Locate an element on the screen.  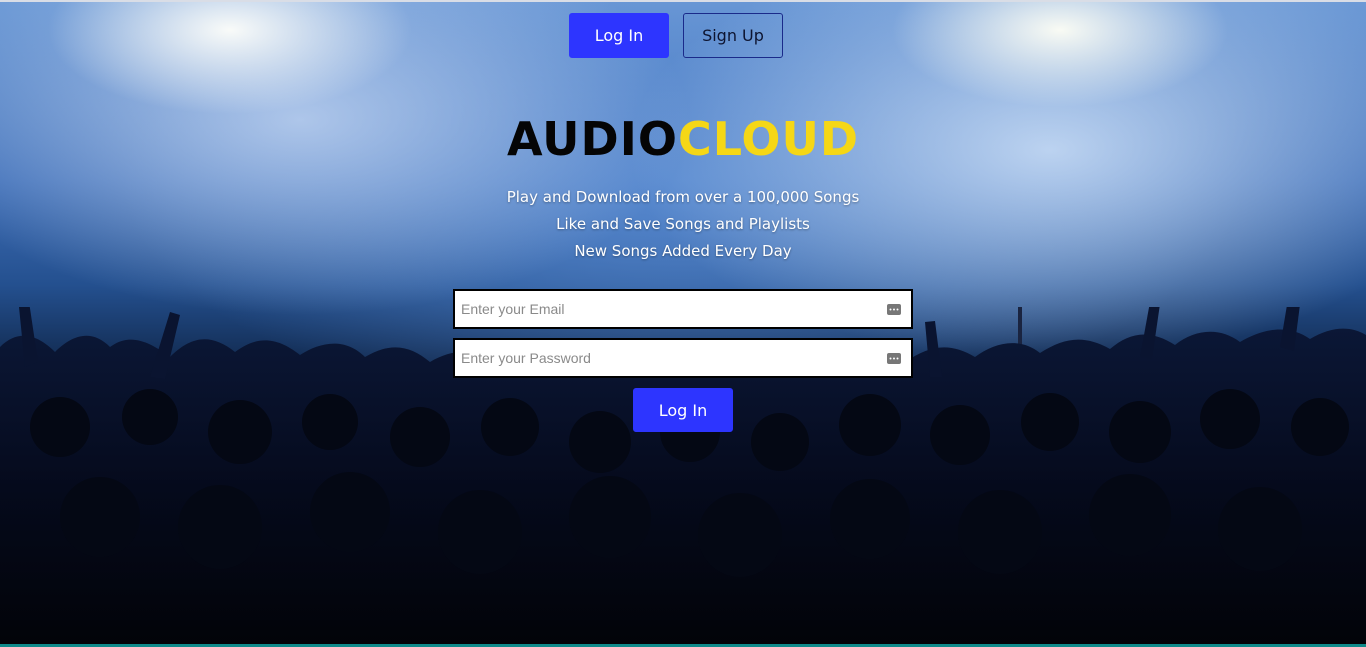
tagline: New Songs Added Every Day is located at coordinates (683, 251).